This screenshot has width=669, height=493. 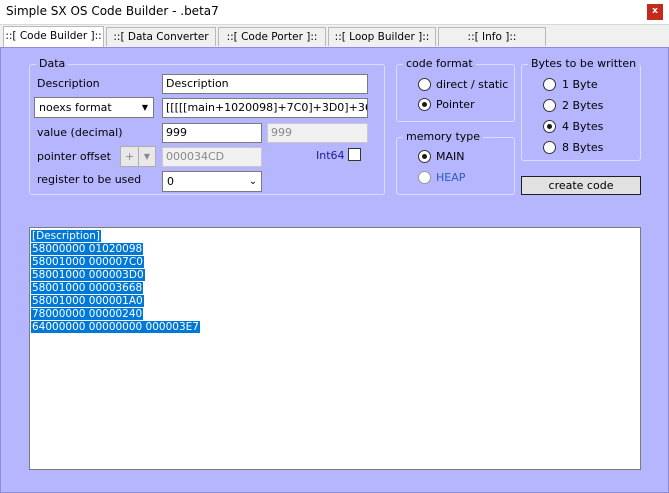 What do you see at coordinates (88, 275) in the screenshot?
I see `output-line: 58001000 000003D0` at bounding box center [88, 275].